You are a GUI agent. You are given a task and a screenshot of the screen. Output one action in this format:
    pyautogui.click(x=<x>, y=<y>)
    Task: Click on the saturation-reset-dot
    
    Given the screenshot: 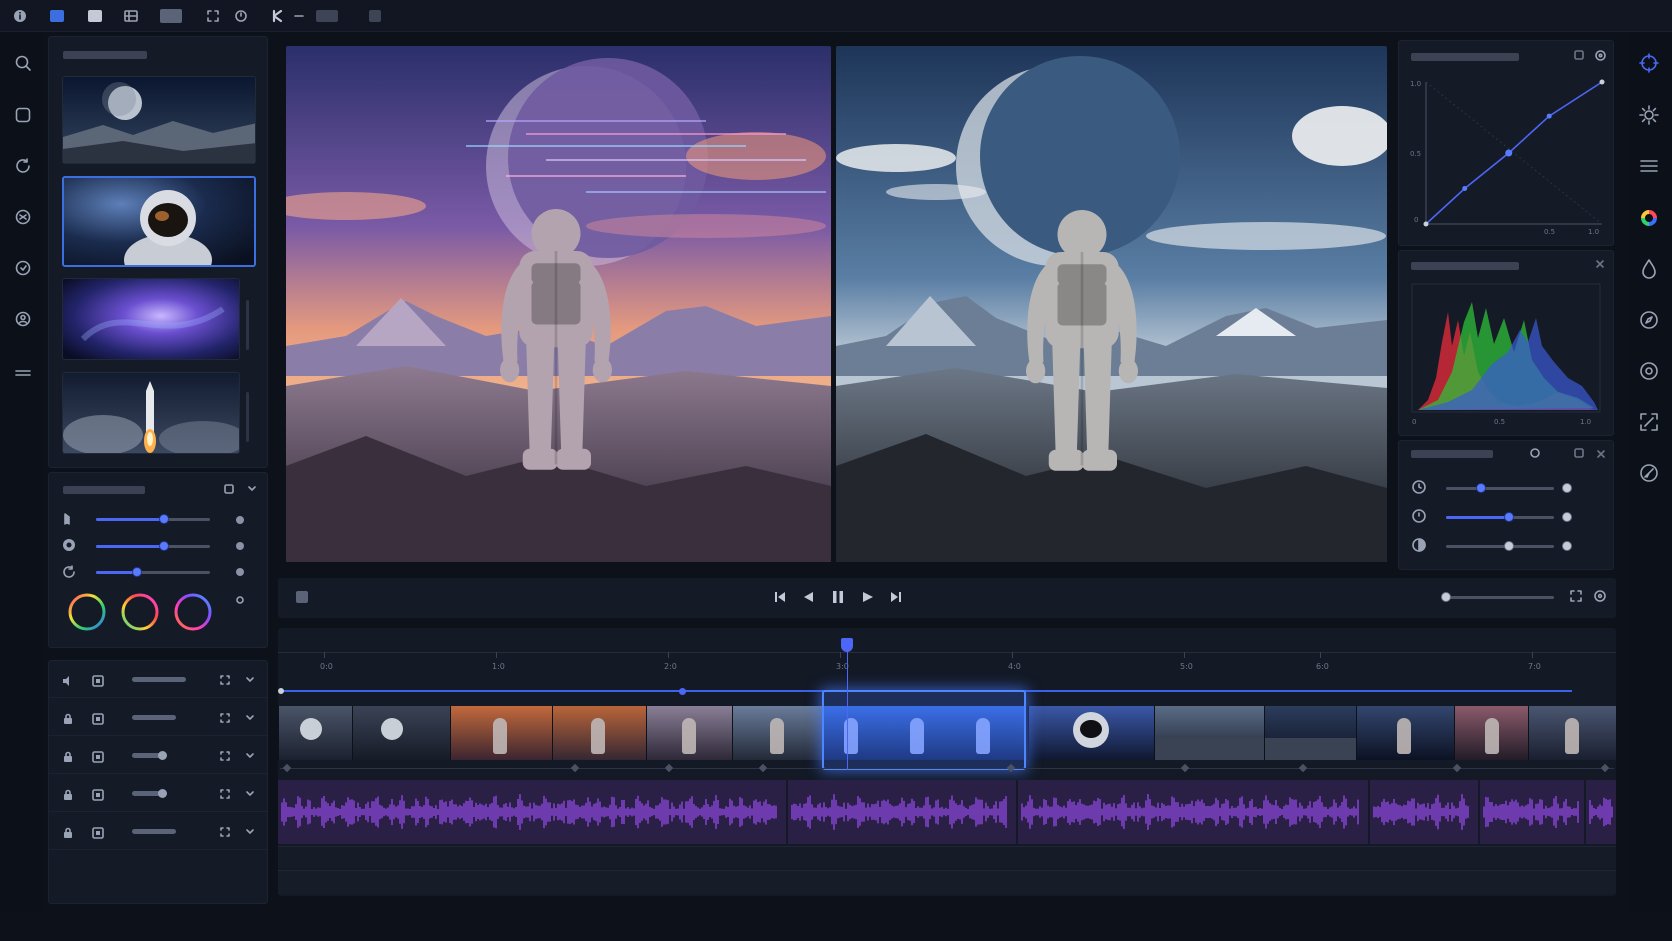 What is the action you would take?
    pyautogui.click(x=240, y=546)
    